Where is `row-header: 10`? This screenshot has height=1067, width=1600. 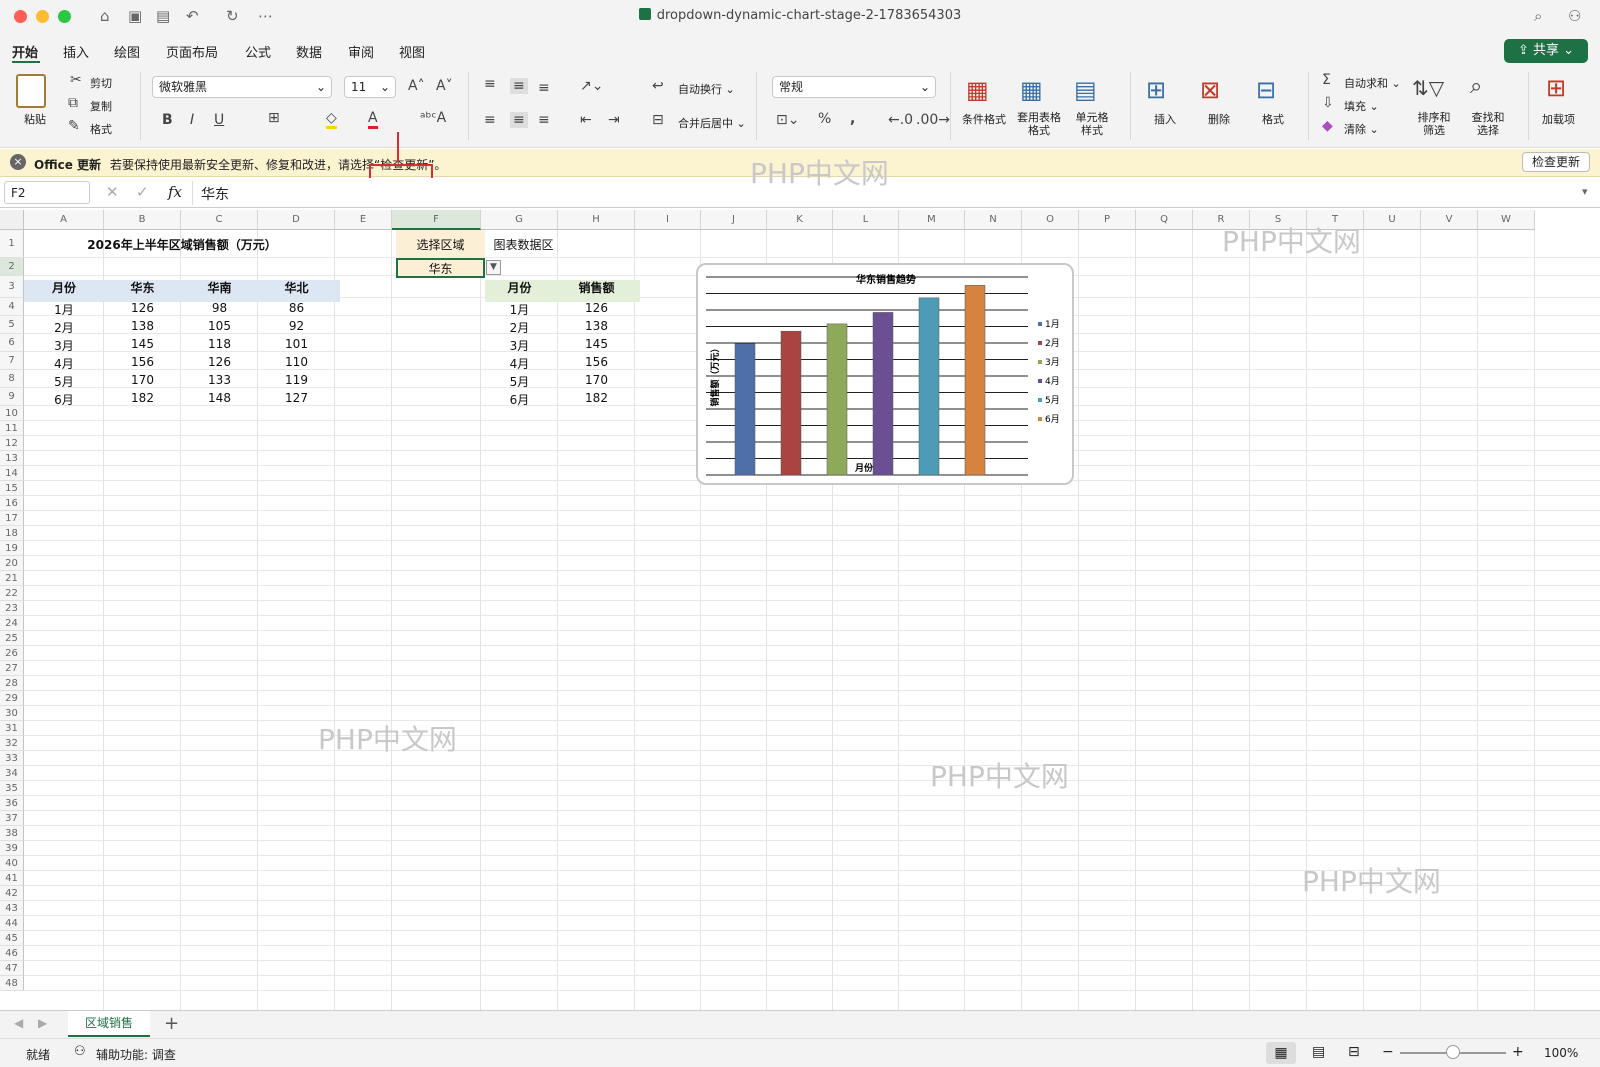 row-header: 10 is located at coordinates (12, 413).